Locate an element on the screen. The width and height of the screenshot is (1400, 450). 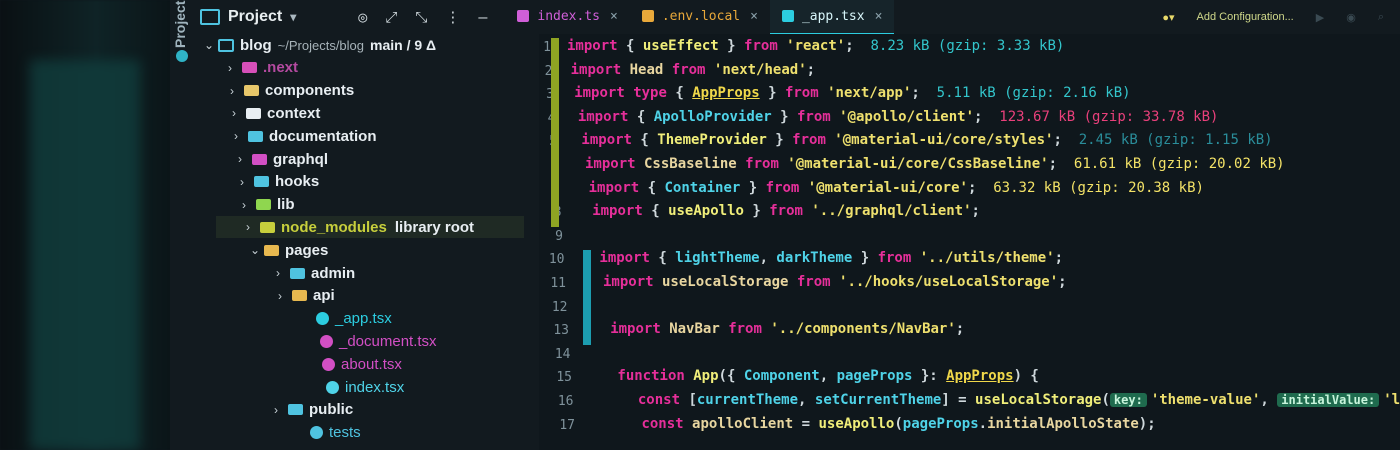
code-token: 'light' is located at coordinates (1391, 400).